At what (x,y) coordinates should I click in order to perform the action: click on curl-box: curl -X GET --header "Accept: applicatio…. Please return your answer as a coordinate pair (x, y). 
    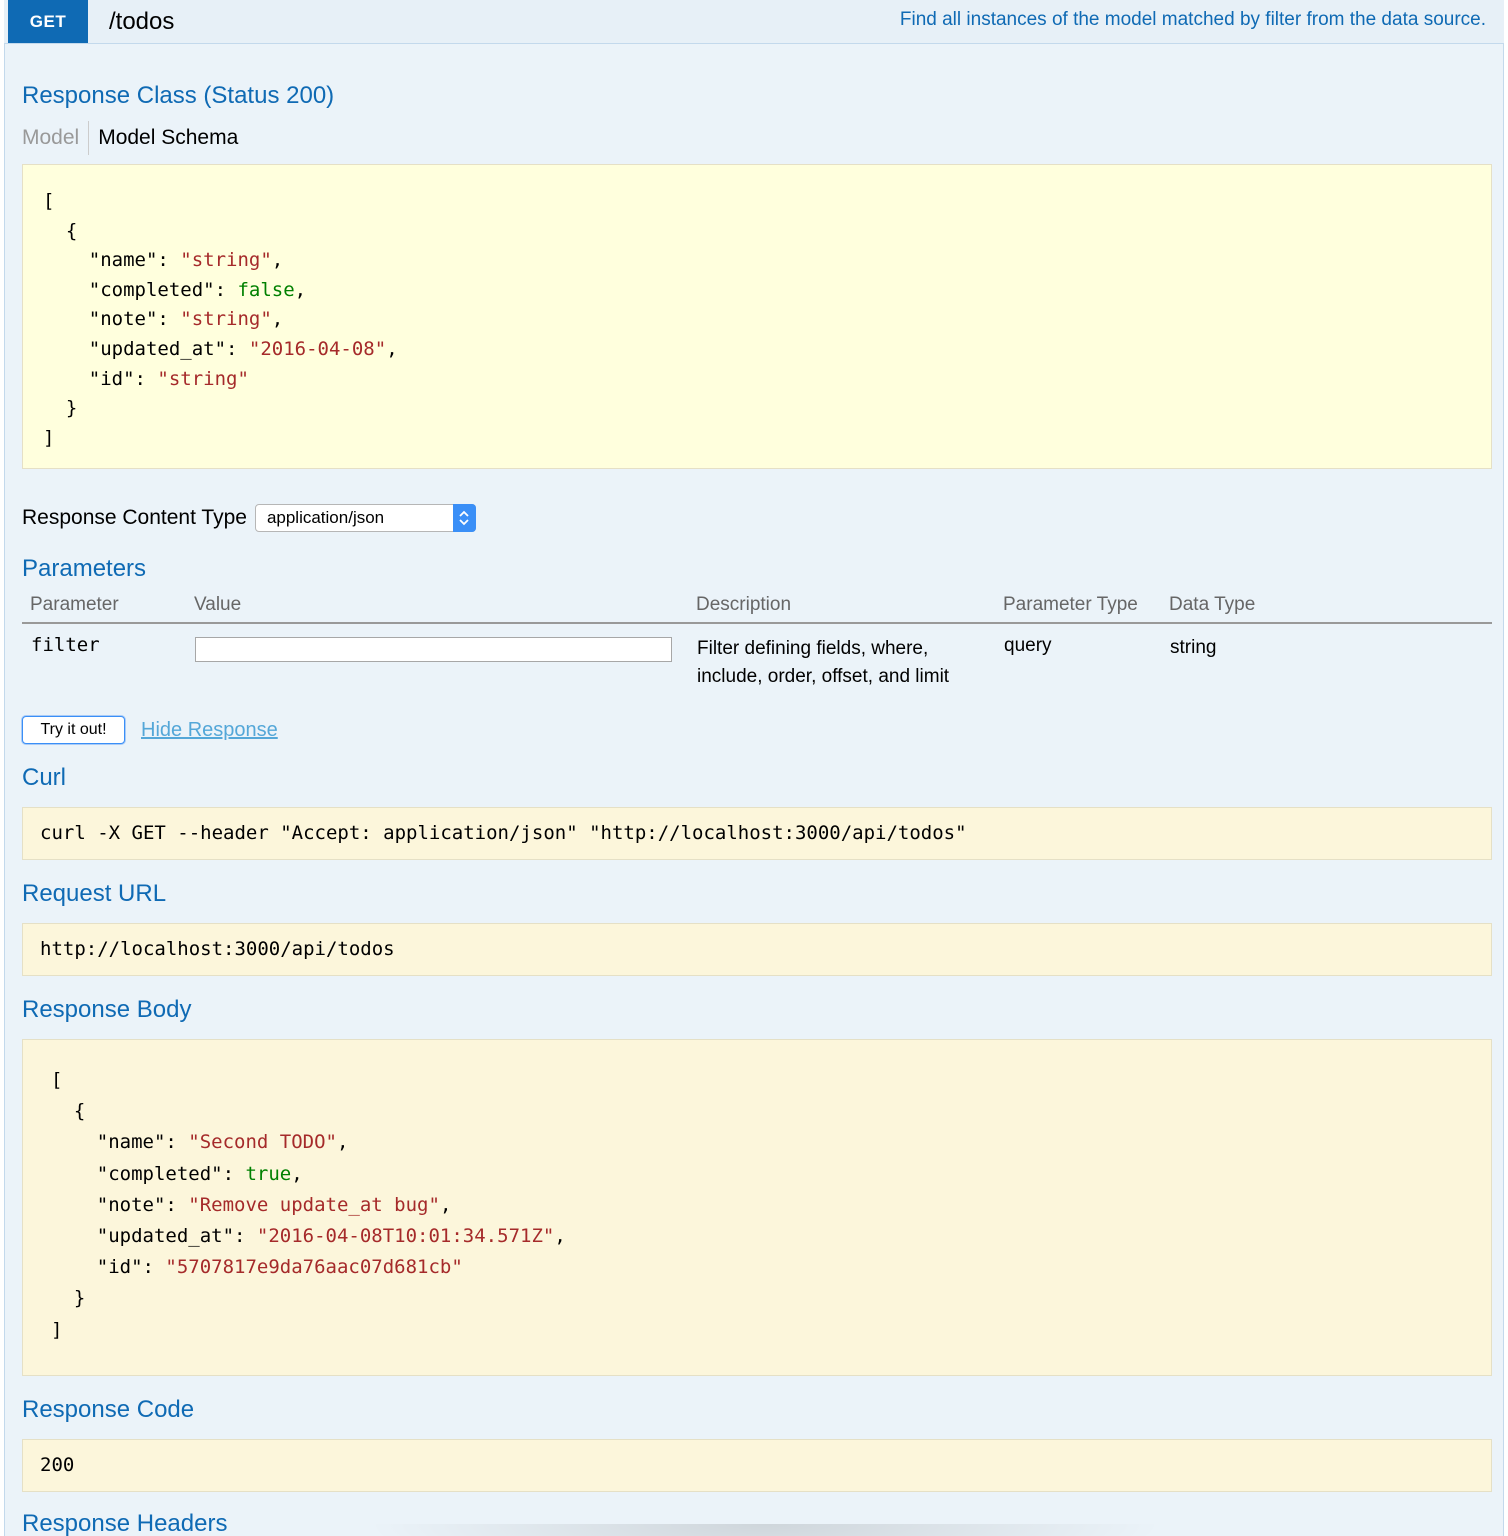
    Looking at the image, I should click on (757, 833).